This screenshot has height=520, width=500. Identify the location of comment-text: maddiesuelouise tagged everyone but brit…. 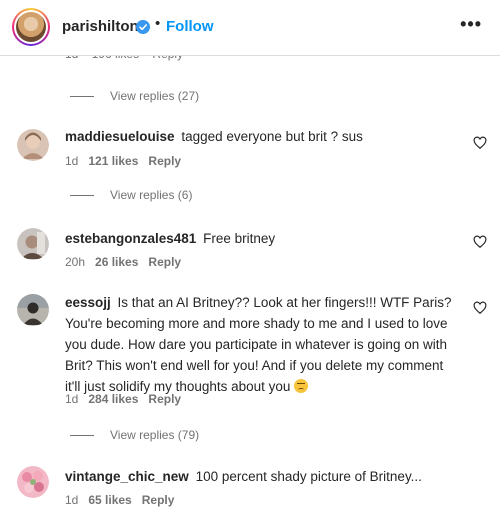
(262, 136).